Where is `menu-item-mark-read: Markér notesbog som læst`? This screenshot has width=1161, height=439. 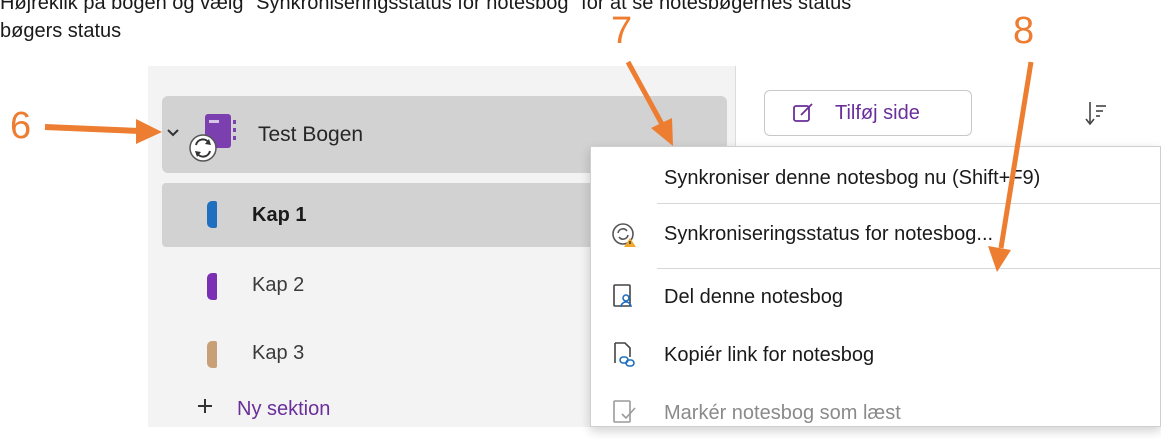 menu-item-mark-read: Markér notesbog som læst is located at coordinates (875, 415).